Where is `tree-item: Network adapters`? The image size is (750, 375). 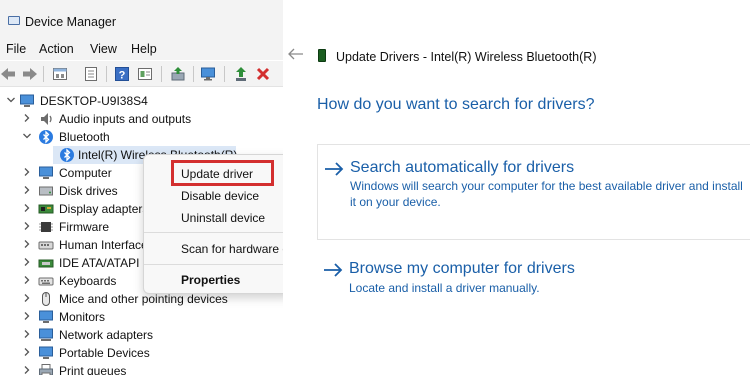
tree-item: Network adapters is located at coordinates (141, 335).